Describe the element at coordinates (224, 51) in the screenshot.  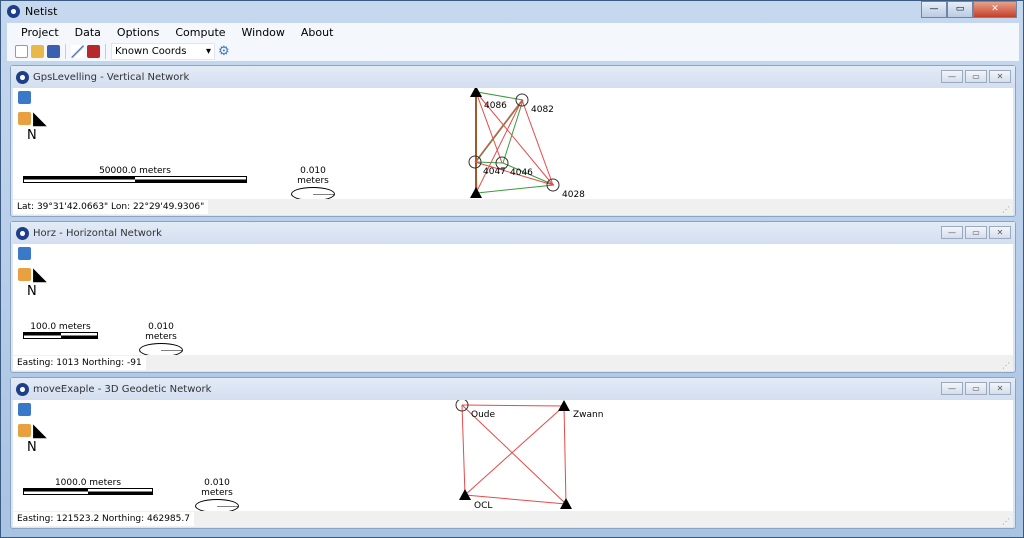
I see `gear-icon: ⚙` at that location.